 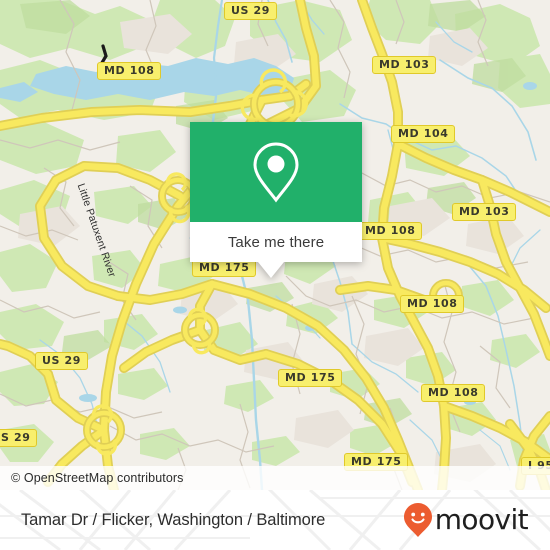 I want to click on moovit-brand: moovit, so click(x=466, y=520).